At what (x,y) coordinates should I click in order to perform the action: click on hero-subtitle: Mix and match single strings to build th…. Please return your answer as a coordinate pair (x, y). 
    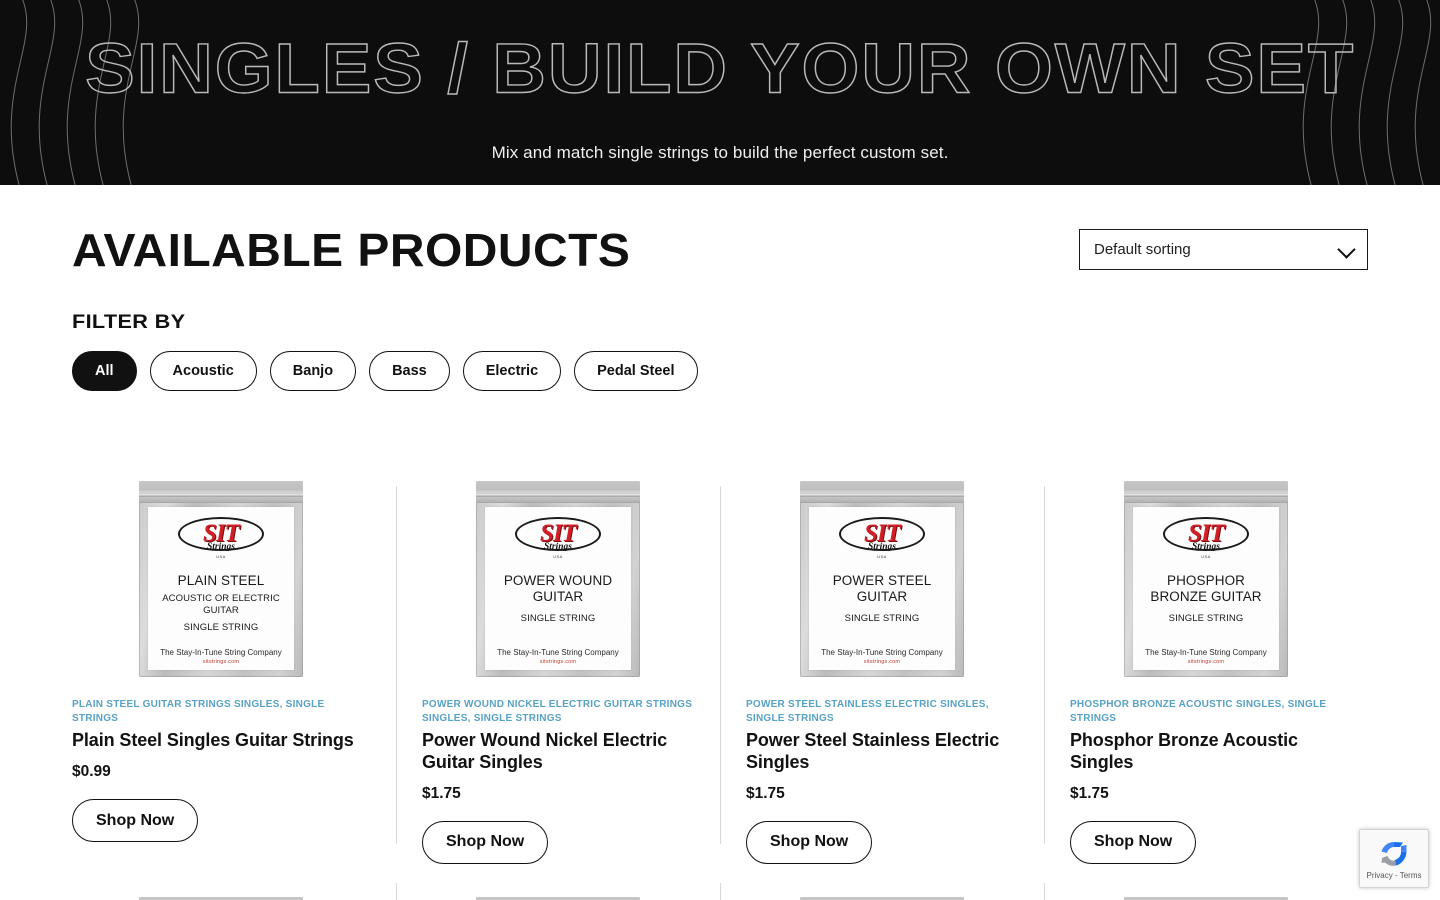
    Looking at the image, I should click on (720, 152).